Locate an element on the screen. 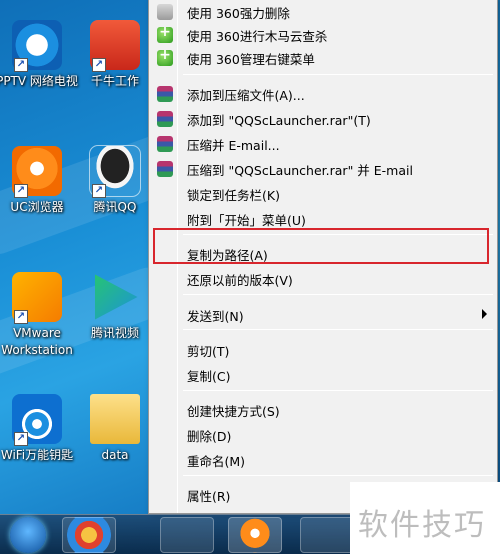  uc-browser-icon: ↗ is located at coordinates (37, 172).